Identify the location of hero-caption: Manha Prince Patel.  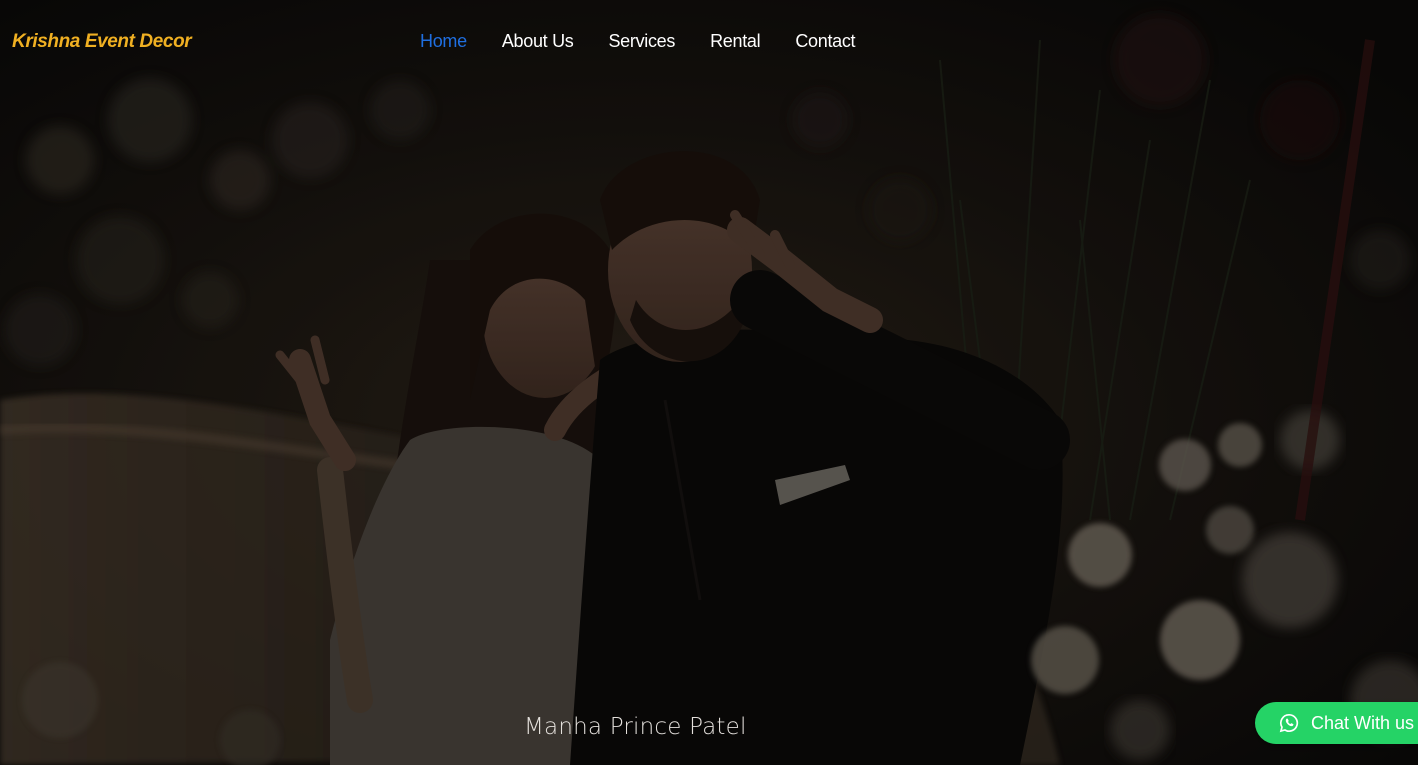
(635, 727).